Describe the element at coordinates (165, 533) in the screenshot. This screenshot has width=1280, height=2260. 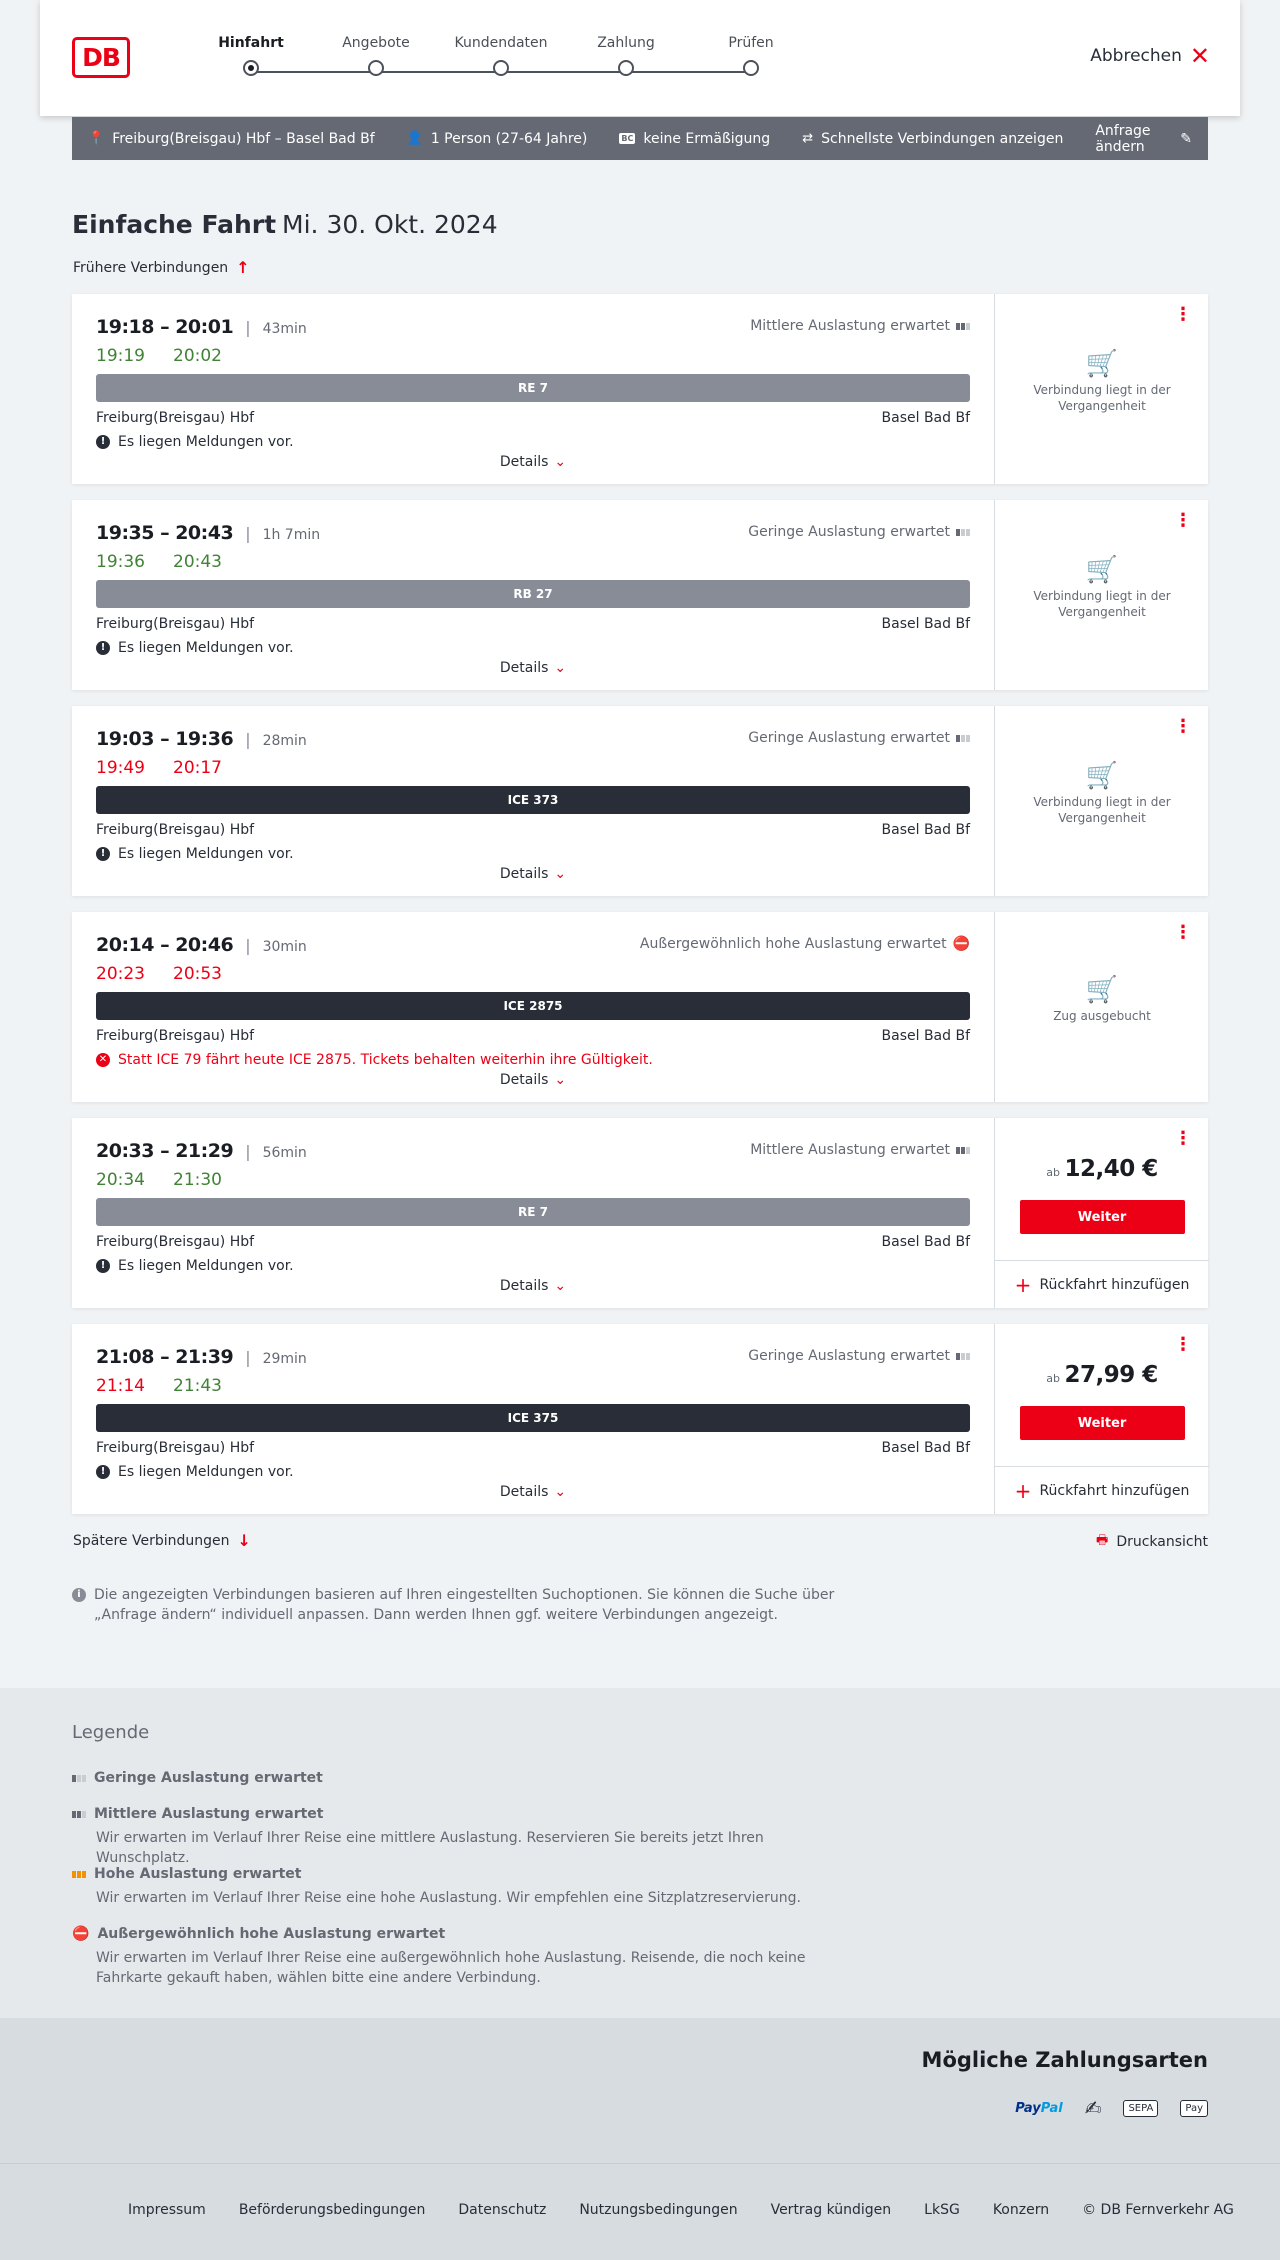
I see `planned-time-range: 19:35 – 20:43` at that location.